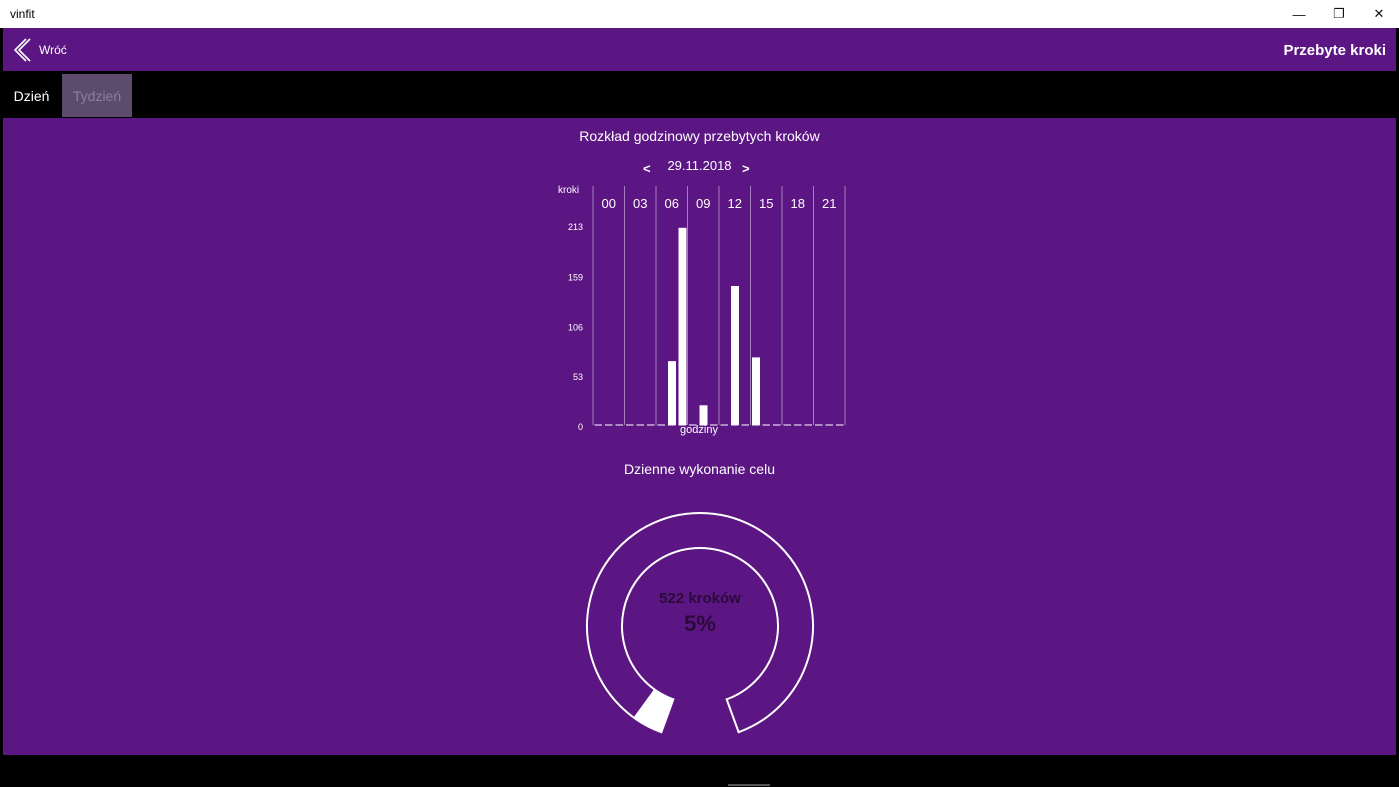 The height and width of the screenshot is (787, 1399). I want to click on tab-day: Dzień, so click(31, 95).